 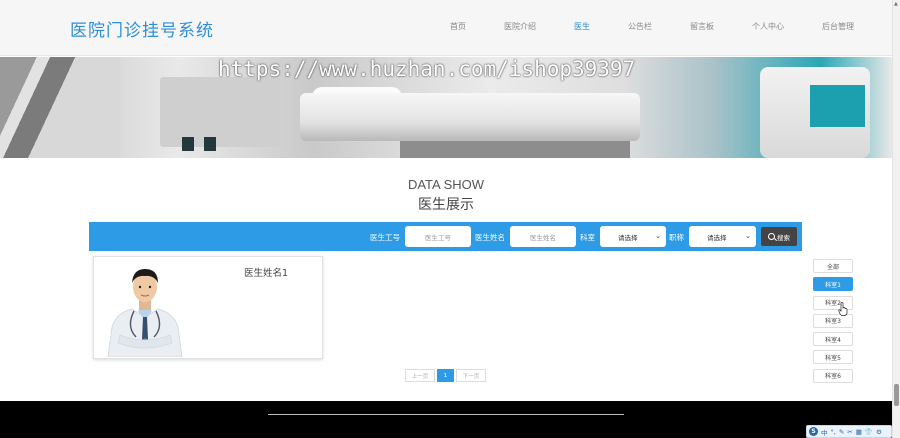 I want to click on page-scrollbar: ▲, so click(x=896, y=219).